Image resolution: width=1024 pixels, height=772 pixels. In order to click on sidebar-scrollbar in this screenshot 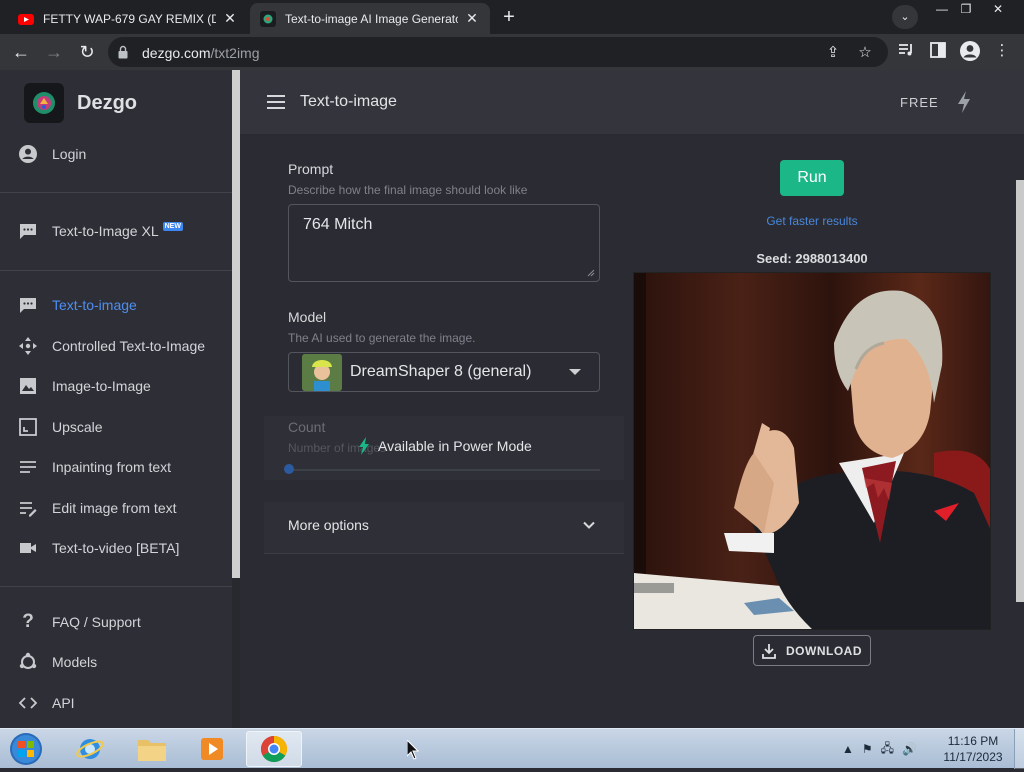, I will do `click(236, 399)`.